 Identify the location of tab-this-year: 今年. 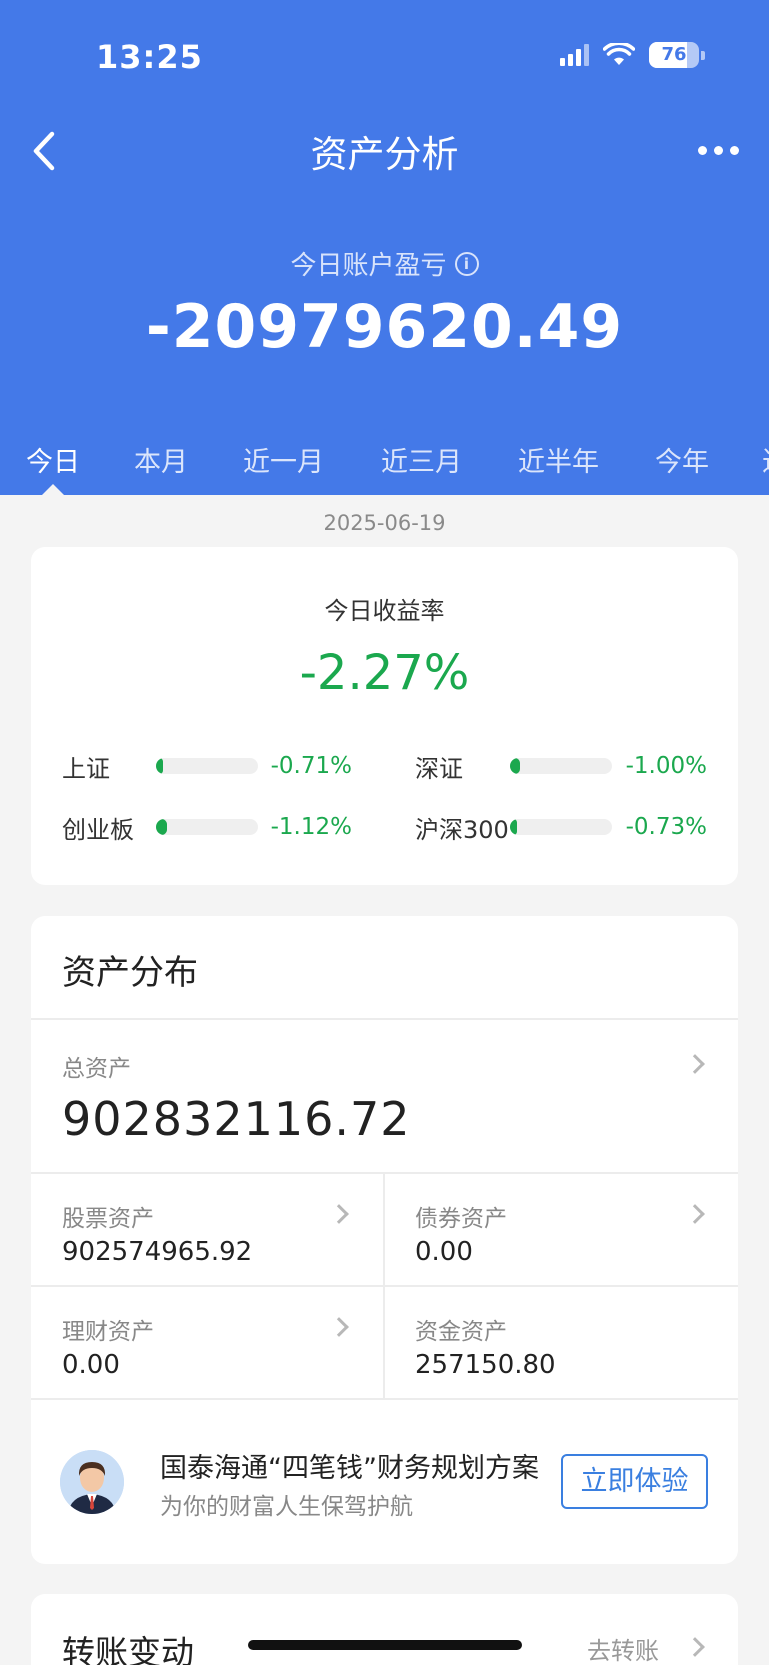
(682, 459).